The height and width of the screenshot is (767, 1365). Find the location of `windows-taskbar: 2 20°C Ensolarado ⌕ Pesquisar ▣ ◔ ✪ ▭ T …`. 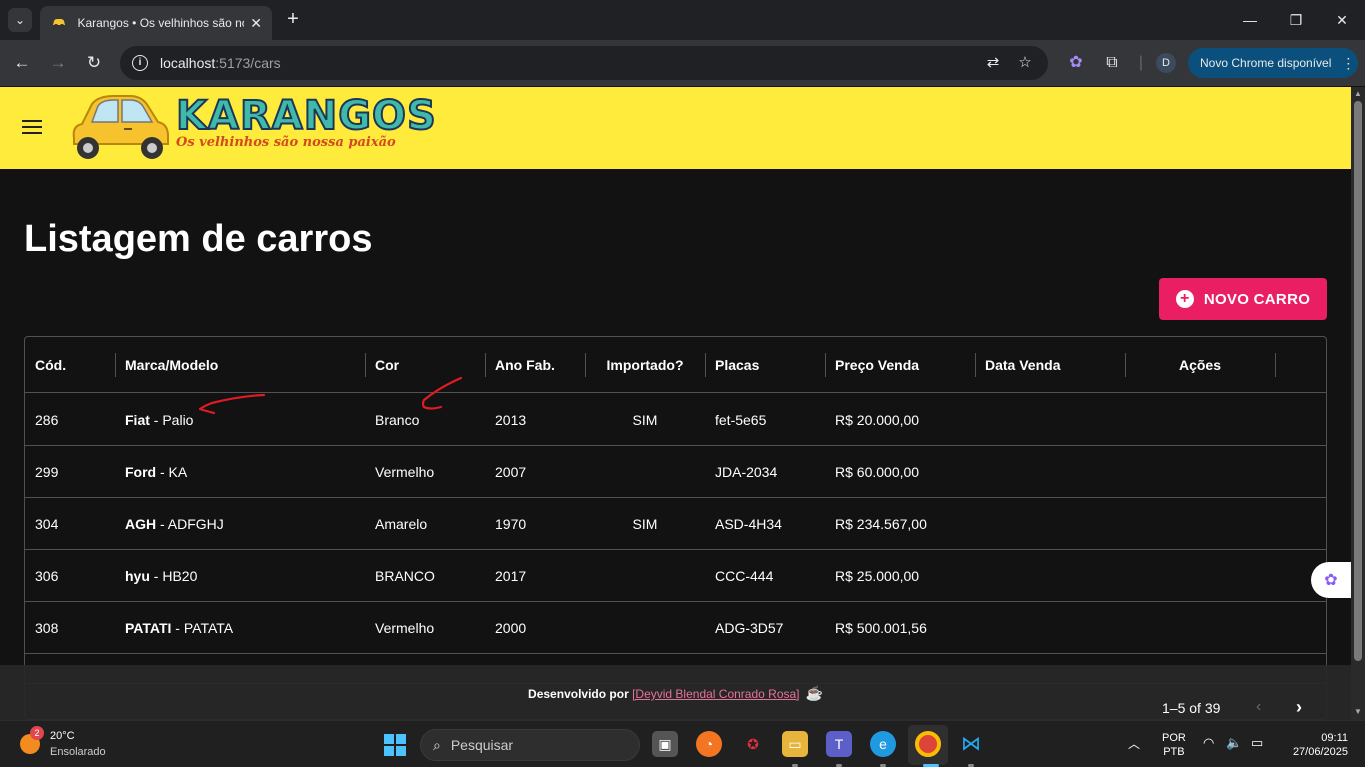

windows-taskbar: 2 20°C Ensolarado ⌕ Pesquisar ▣ ◔ ✪ ▭ T … is located at coordinates (682, 743).